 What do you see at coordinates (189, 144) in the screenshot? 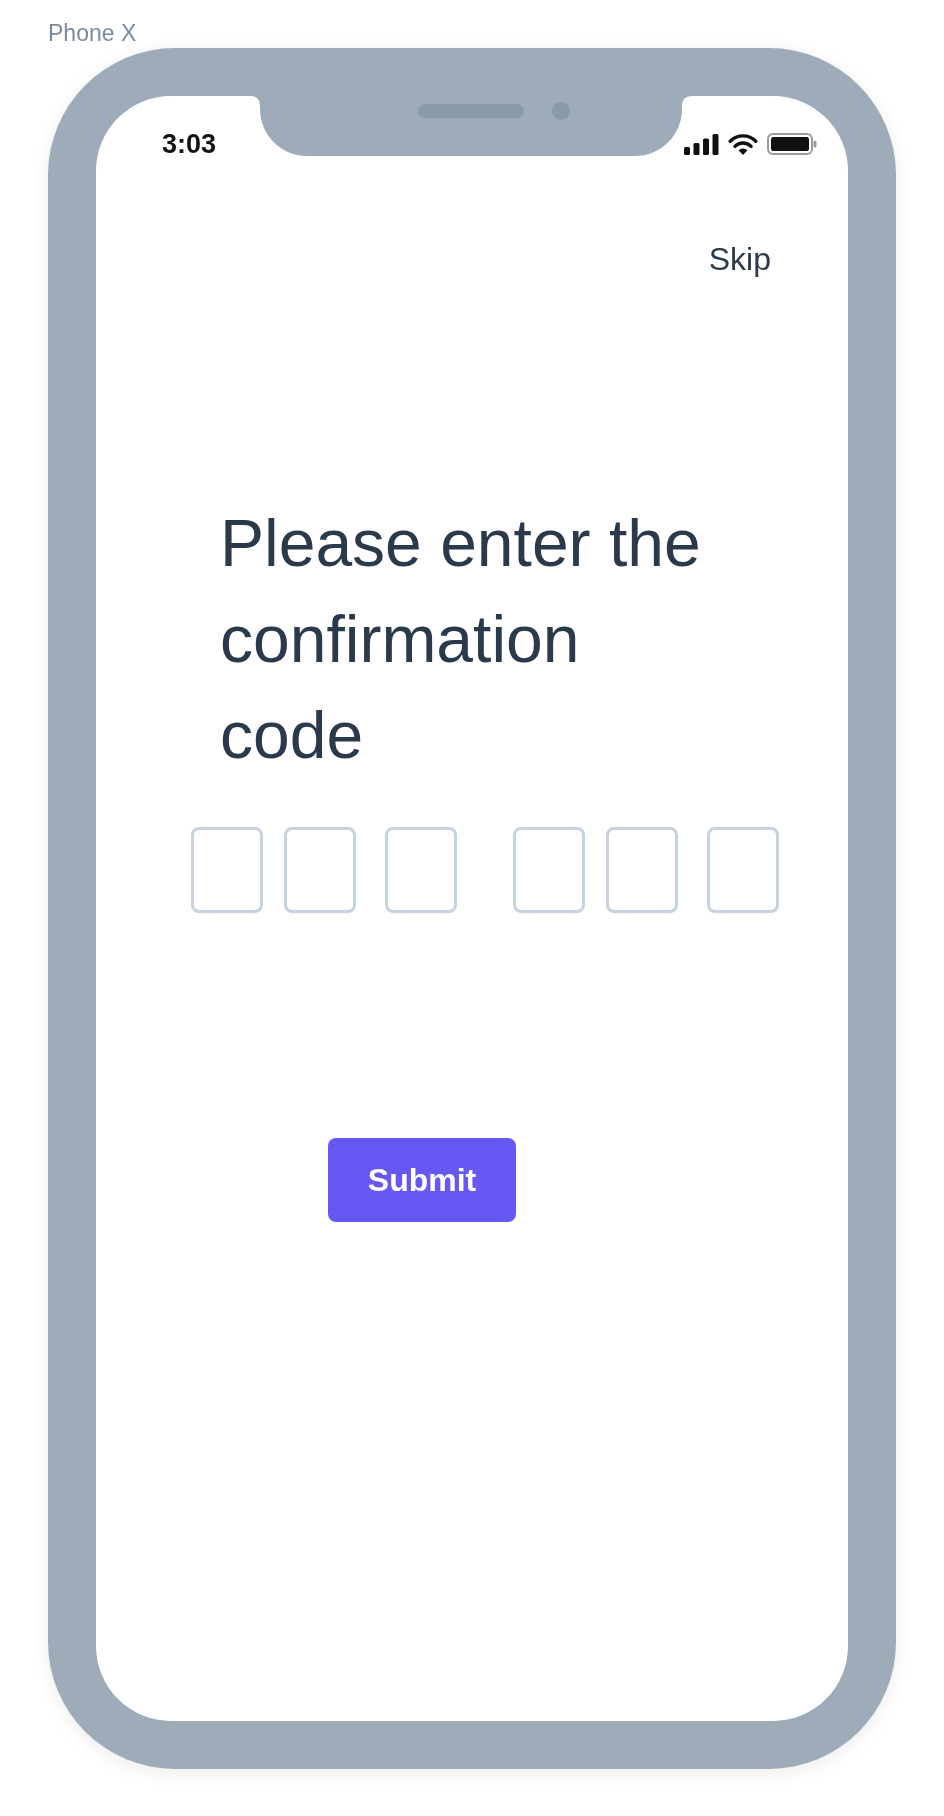
I see `status-time: 3:03` at bounding box center [189, 144].